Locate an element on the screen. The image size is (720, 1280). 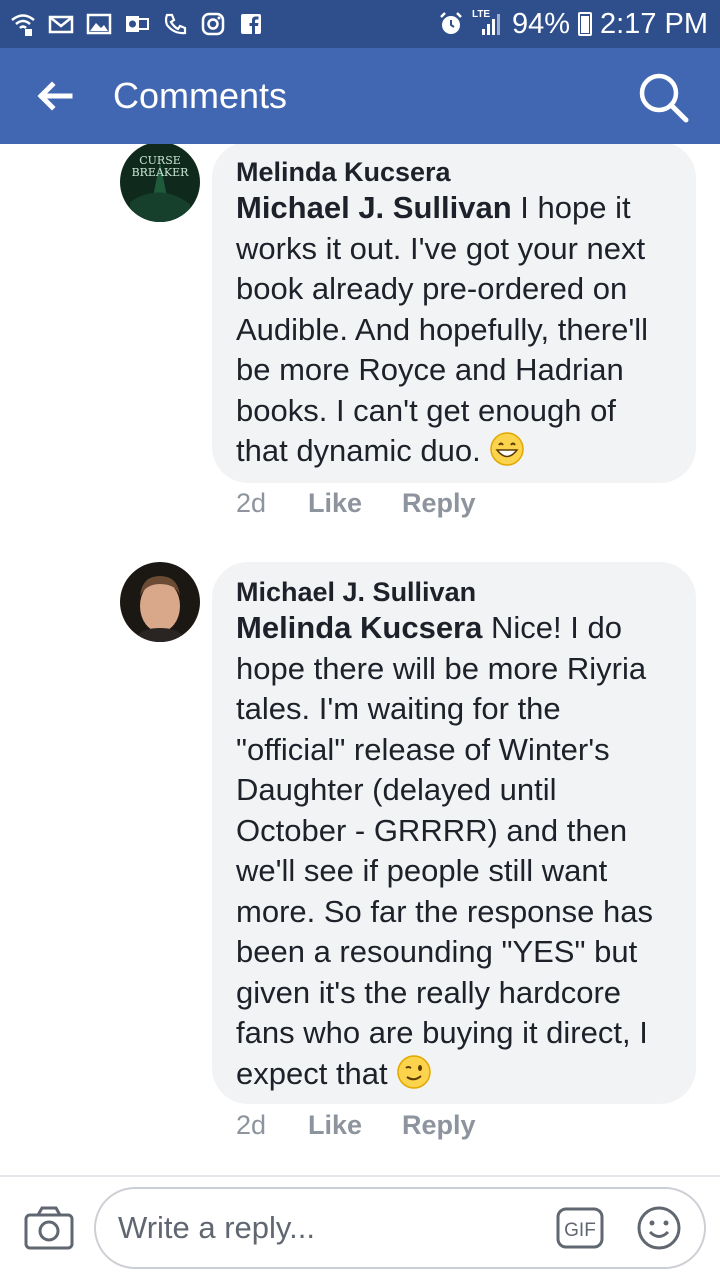
wifi-icon is located at coordinates (23, 24).